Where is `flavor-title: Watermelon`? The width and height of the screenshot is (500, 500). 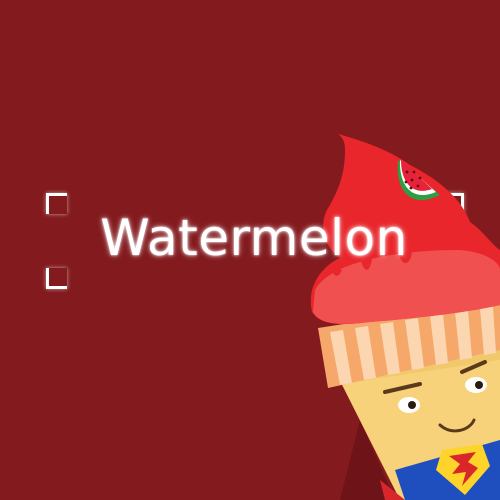 flavor-title: Watermelon is located at coordinates (254, 238).